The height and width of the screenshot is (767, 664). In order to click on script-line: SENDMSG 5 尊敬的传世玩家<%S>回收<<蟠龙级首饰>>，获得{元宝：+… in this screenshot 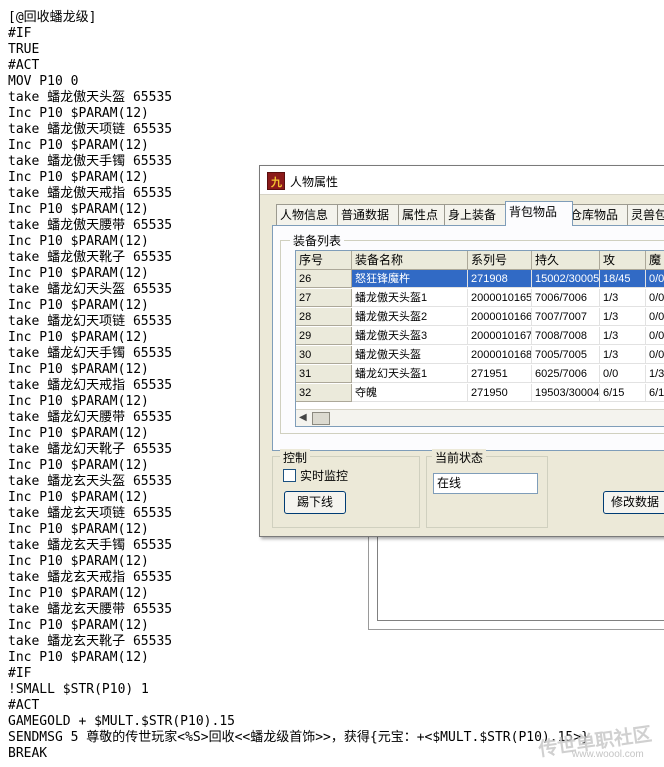, I will do `click(298, 737)`.